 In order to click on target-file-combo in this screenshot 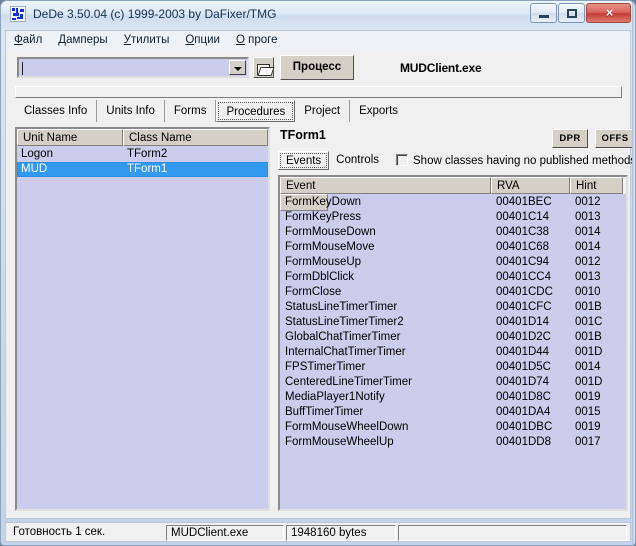, I will do `click(133, 67)`.